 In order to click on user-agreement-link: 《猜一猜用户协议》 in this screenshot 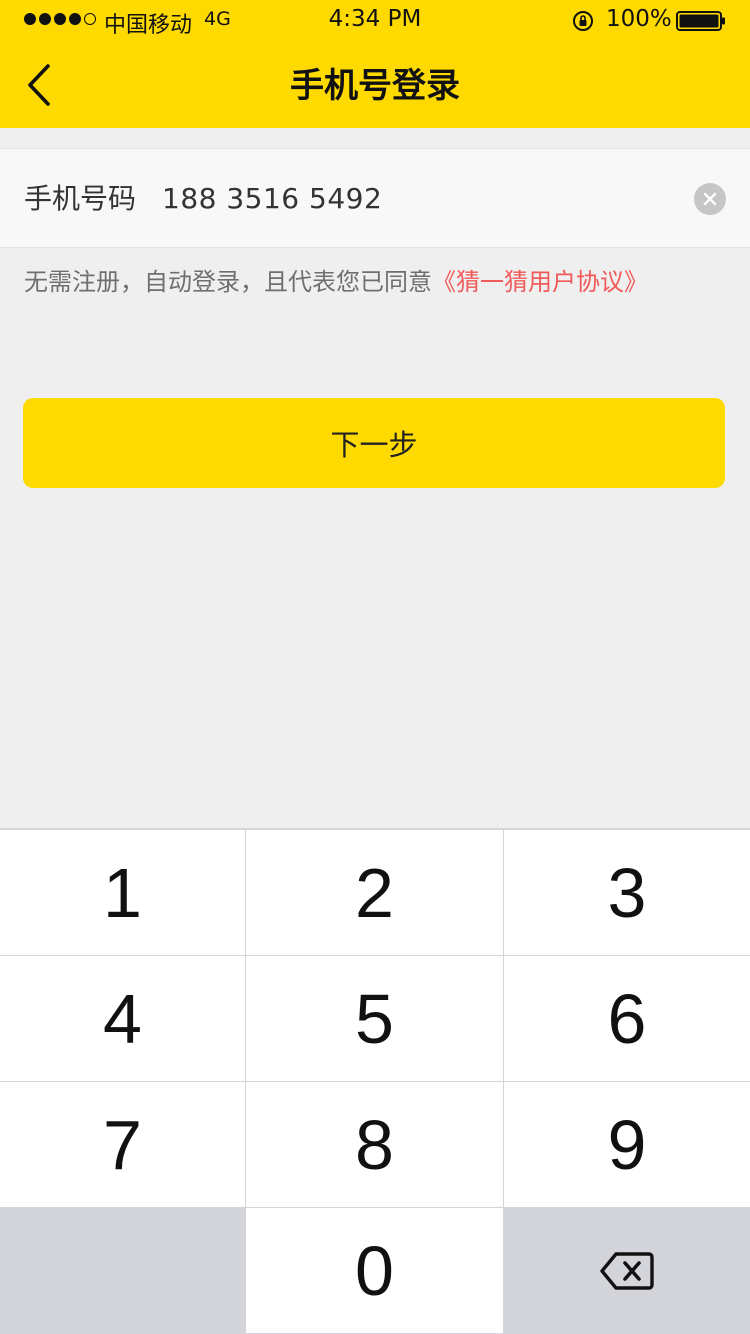, I will do `click(540, 282)`.